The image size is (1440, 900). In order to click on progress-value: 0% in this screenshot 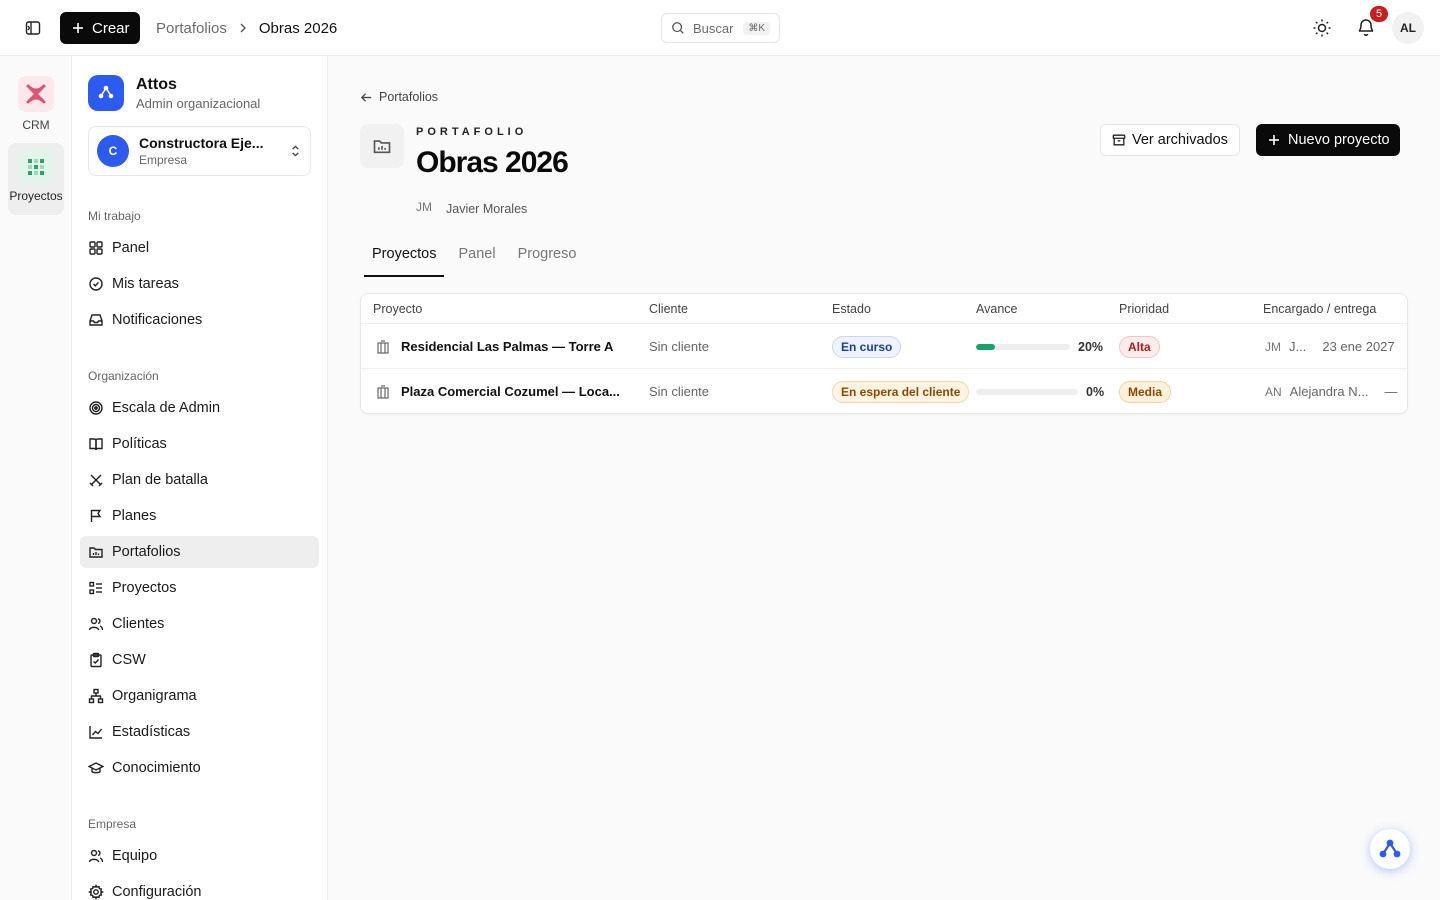, I will do `click(1095, 391)`.